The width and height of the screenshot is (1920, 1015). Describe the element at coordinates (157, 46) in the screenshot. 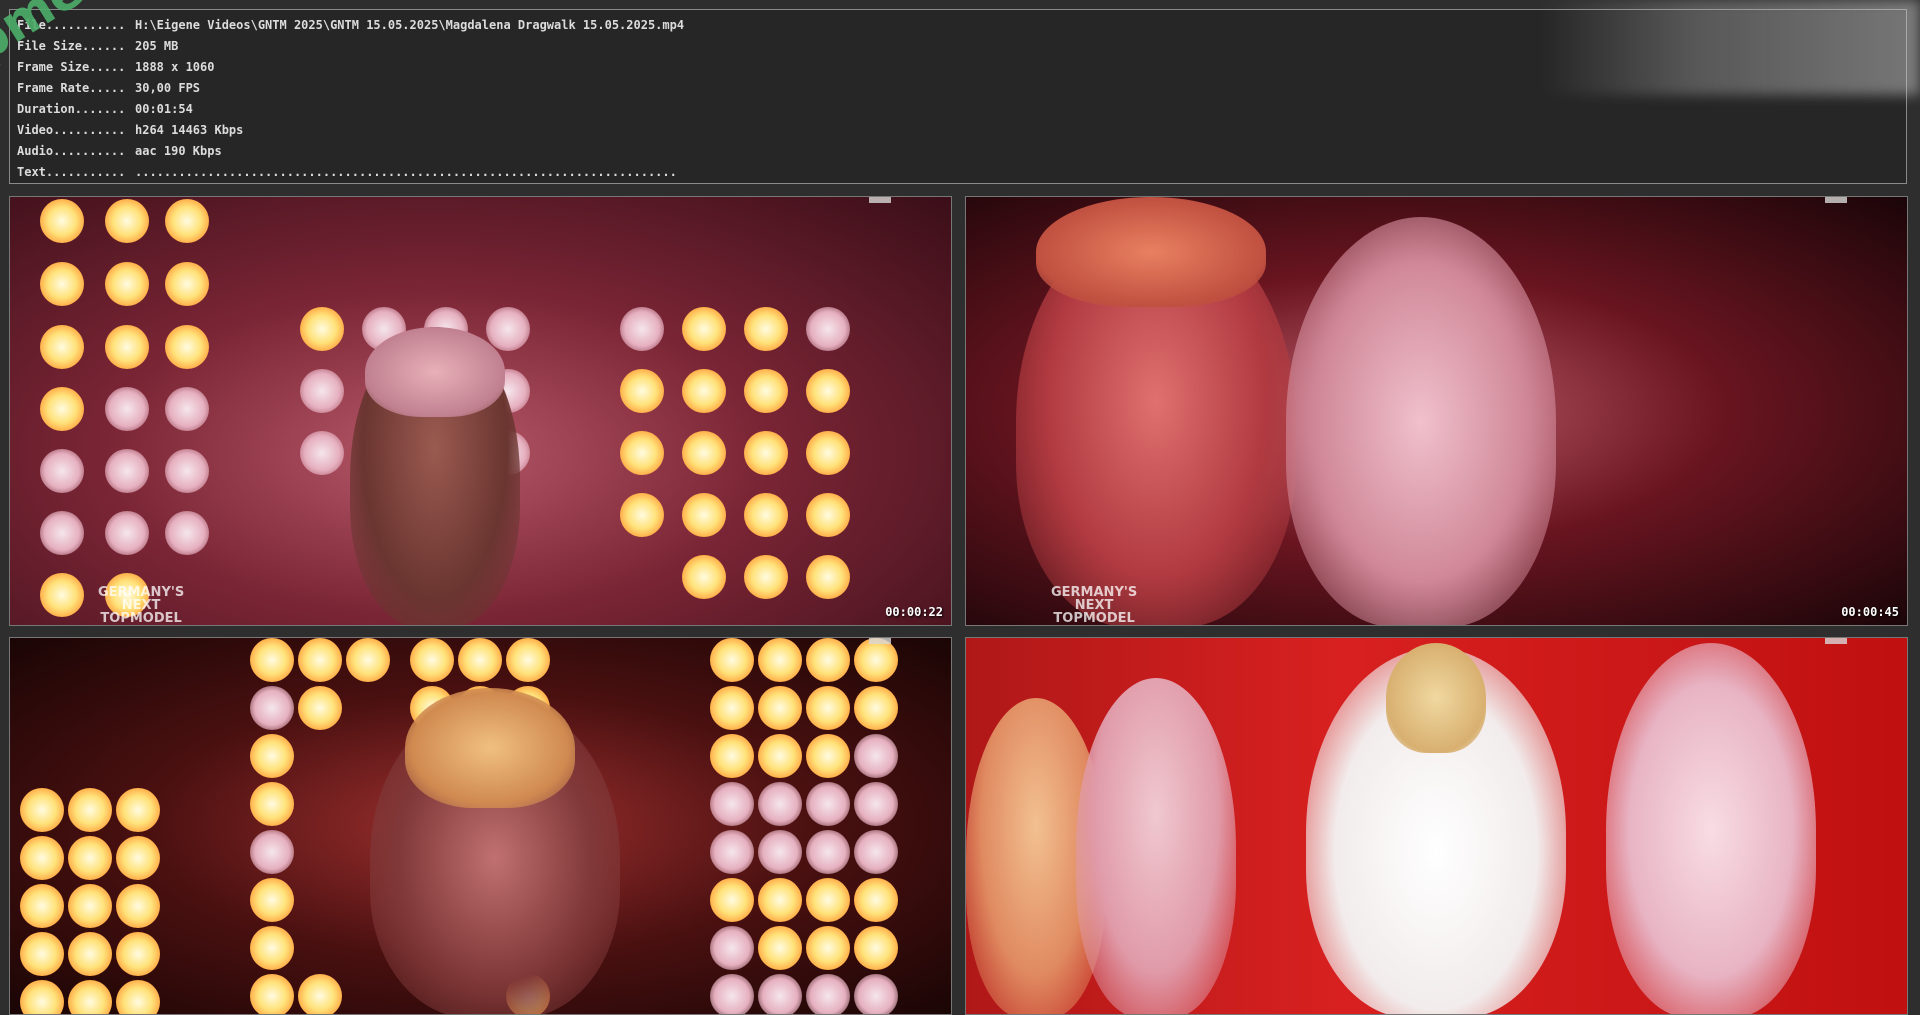

I see `info-value: 205 MB` at that location.